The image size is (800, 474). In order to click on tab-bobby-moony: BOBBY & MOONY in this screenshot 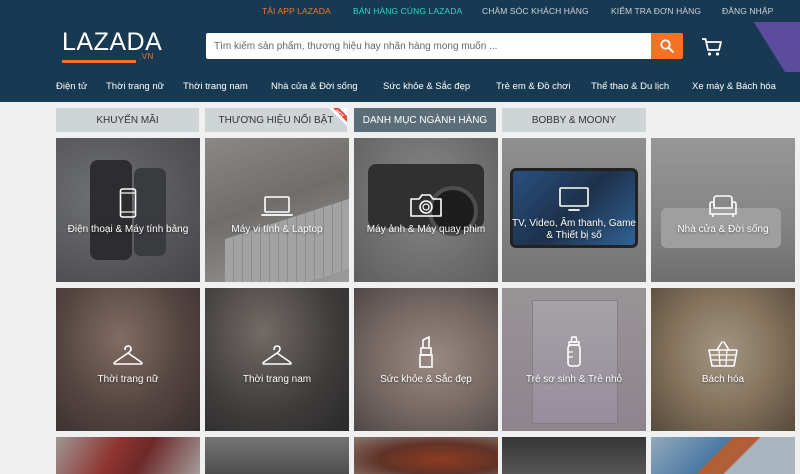, I will do `click(574, 120)`.